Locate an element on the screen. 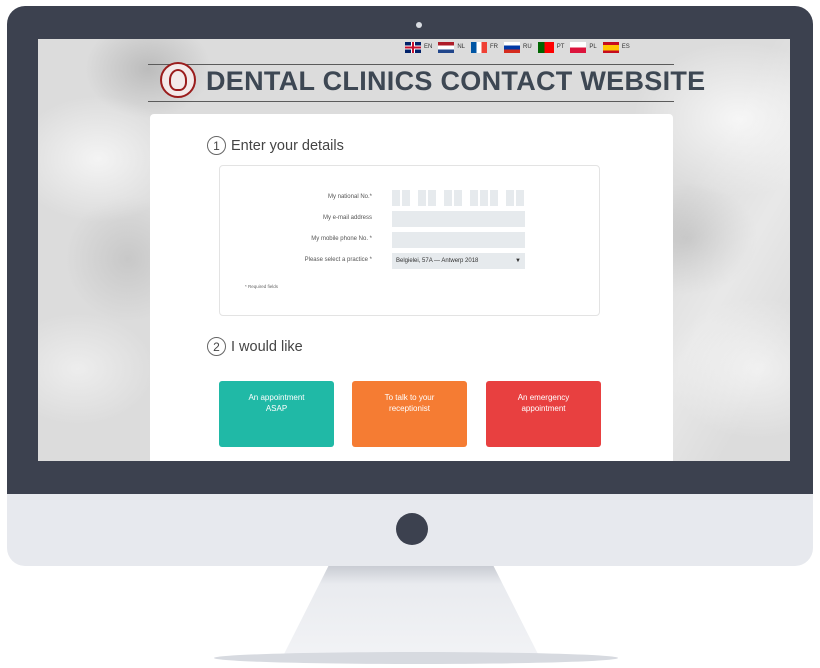  header-rule-top is located at coordinates (411, 64).